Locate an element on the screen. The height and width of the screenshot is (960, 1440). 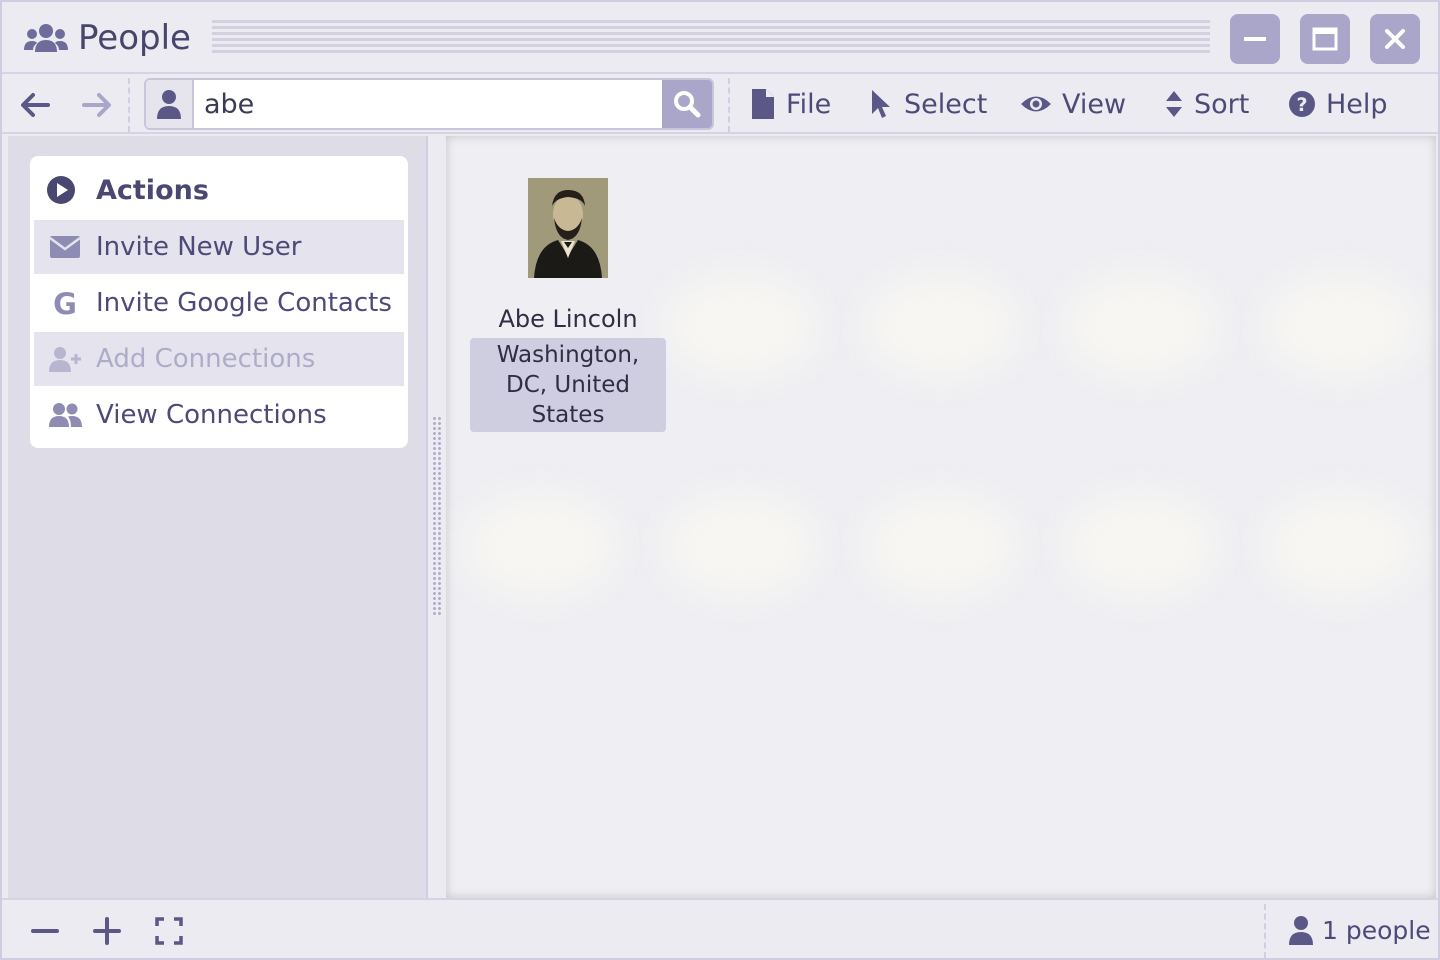
file-icon is located at coordinates (763, 104).